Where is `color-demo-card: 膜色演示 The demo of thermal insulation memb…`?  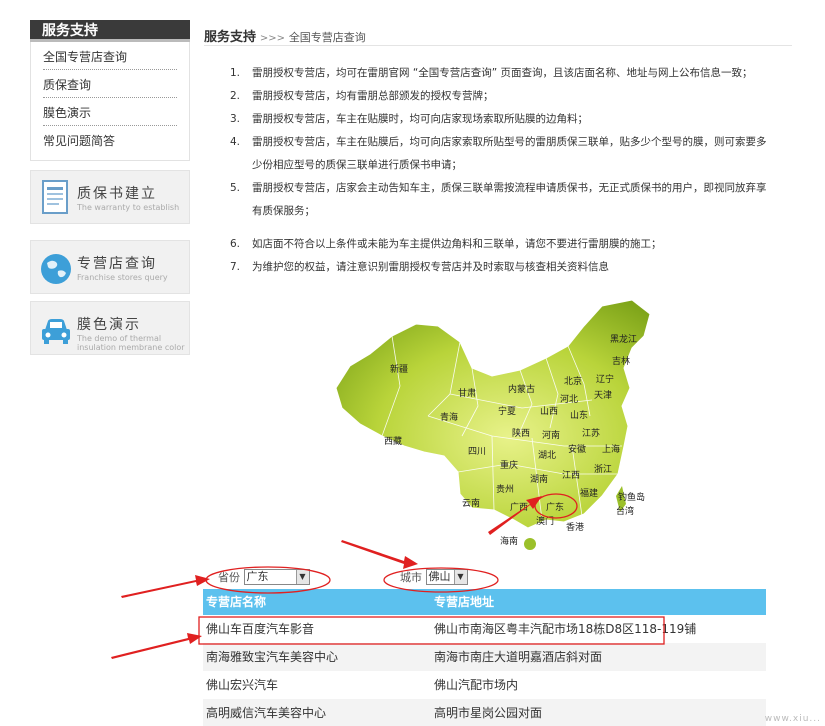
color-demo-card: 膜色演示 The demo of thermal insulation memb… is located at coordinates (110, 328).